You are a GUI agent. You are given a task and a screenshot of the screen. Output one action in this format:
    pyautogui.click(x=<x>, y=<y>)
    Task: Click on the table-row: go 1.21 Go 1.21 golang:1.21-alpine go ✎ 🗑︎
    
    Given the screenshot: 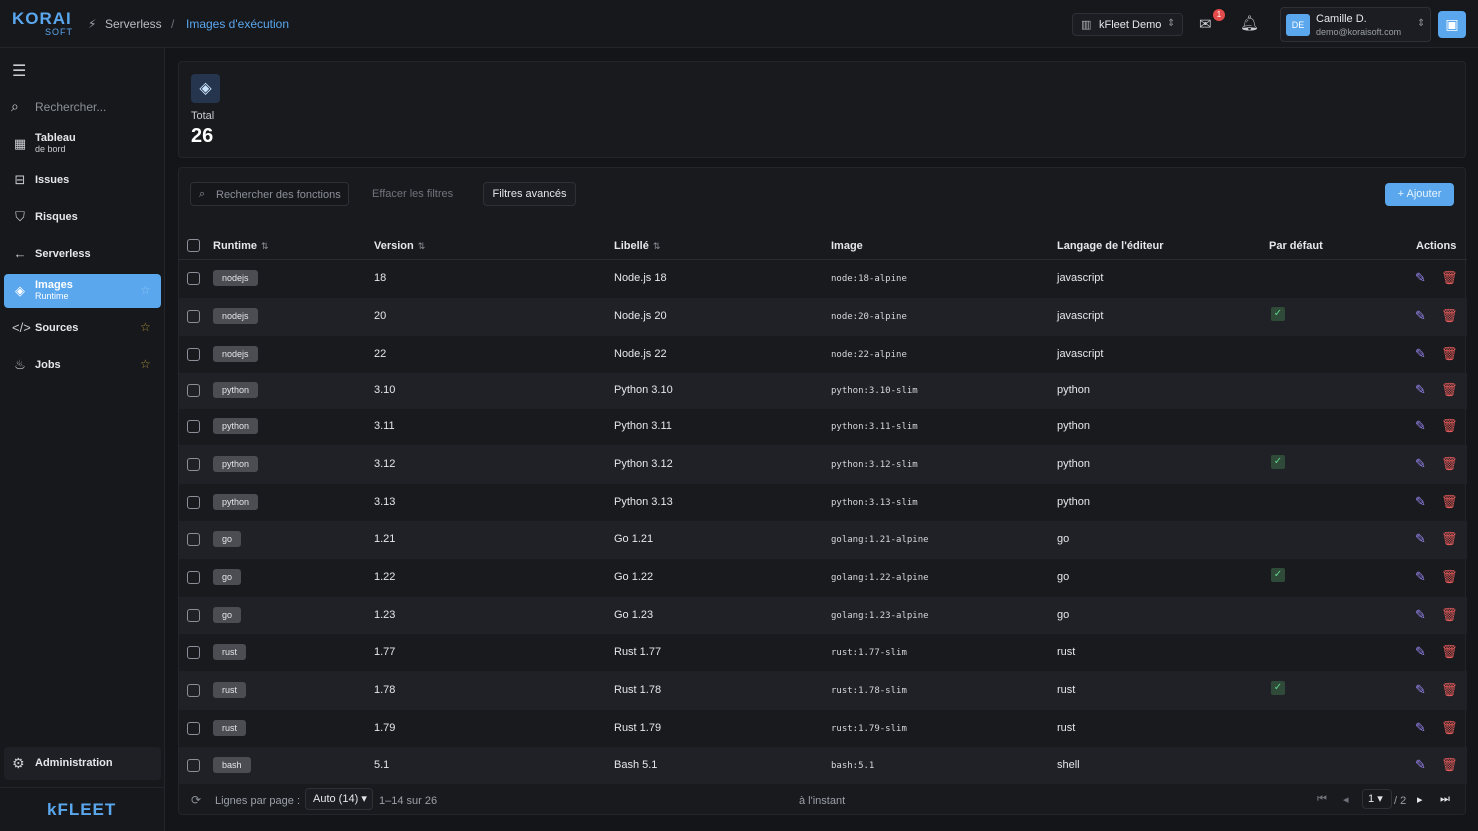 What is the action you would take?
    pyautogui.click(x=823, y=540)
    